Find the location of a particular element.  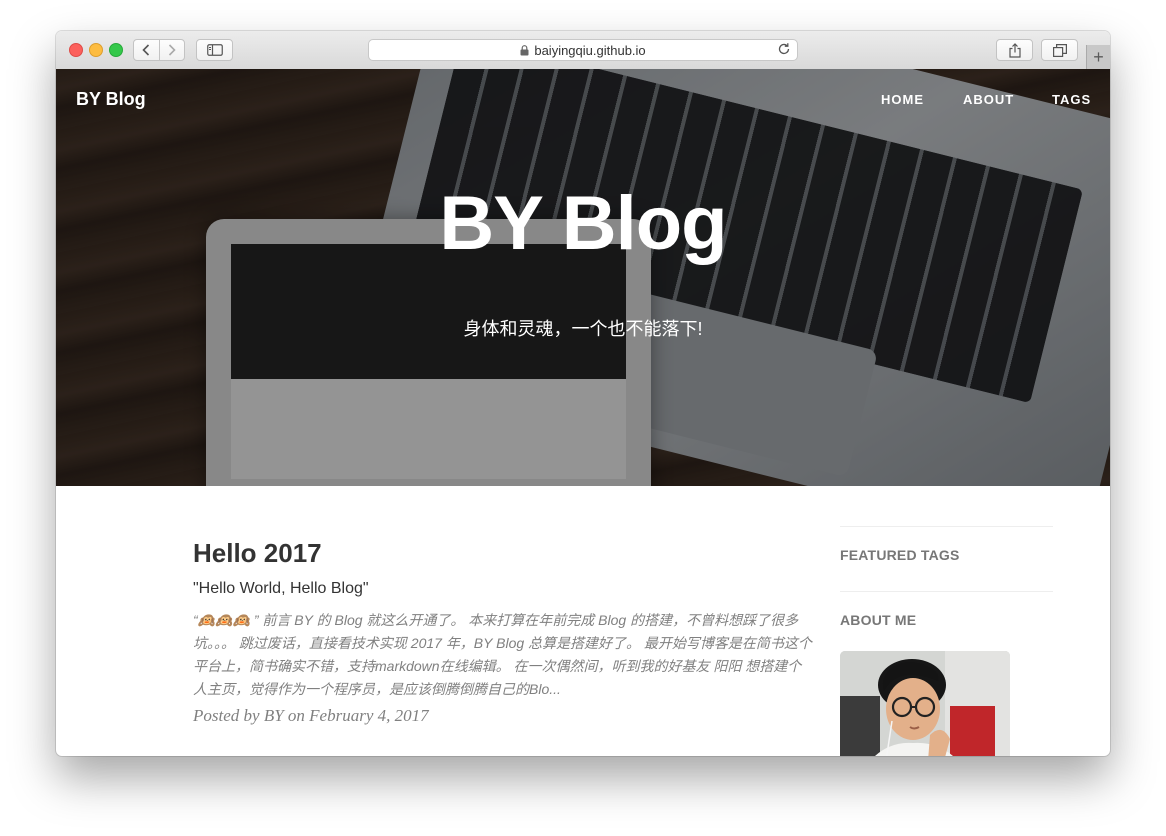

browser-toolbar: baiyingqiu.github.io + is located at coordinates (583, 50).